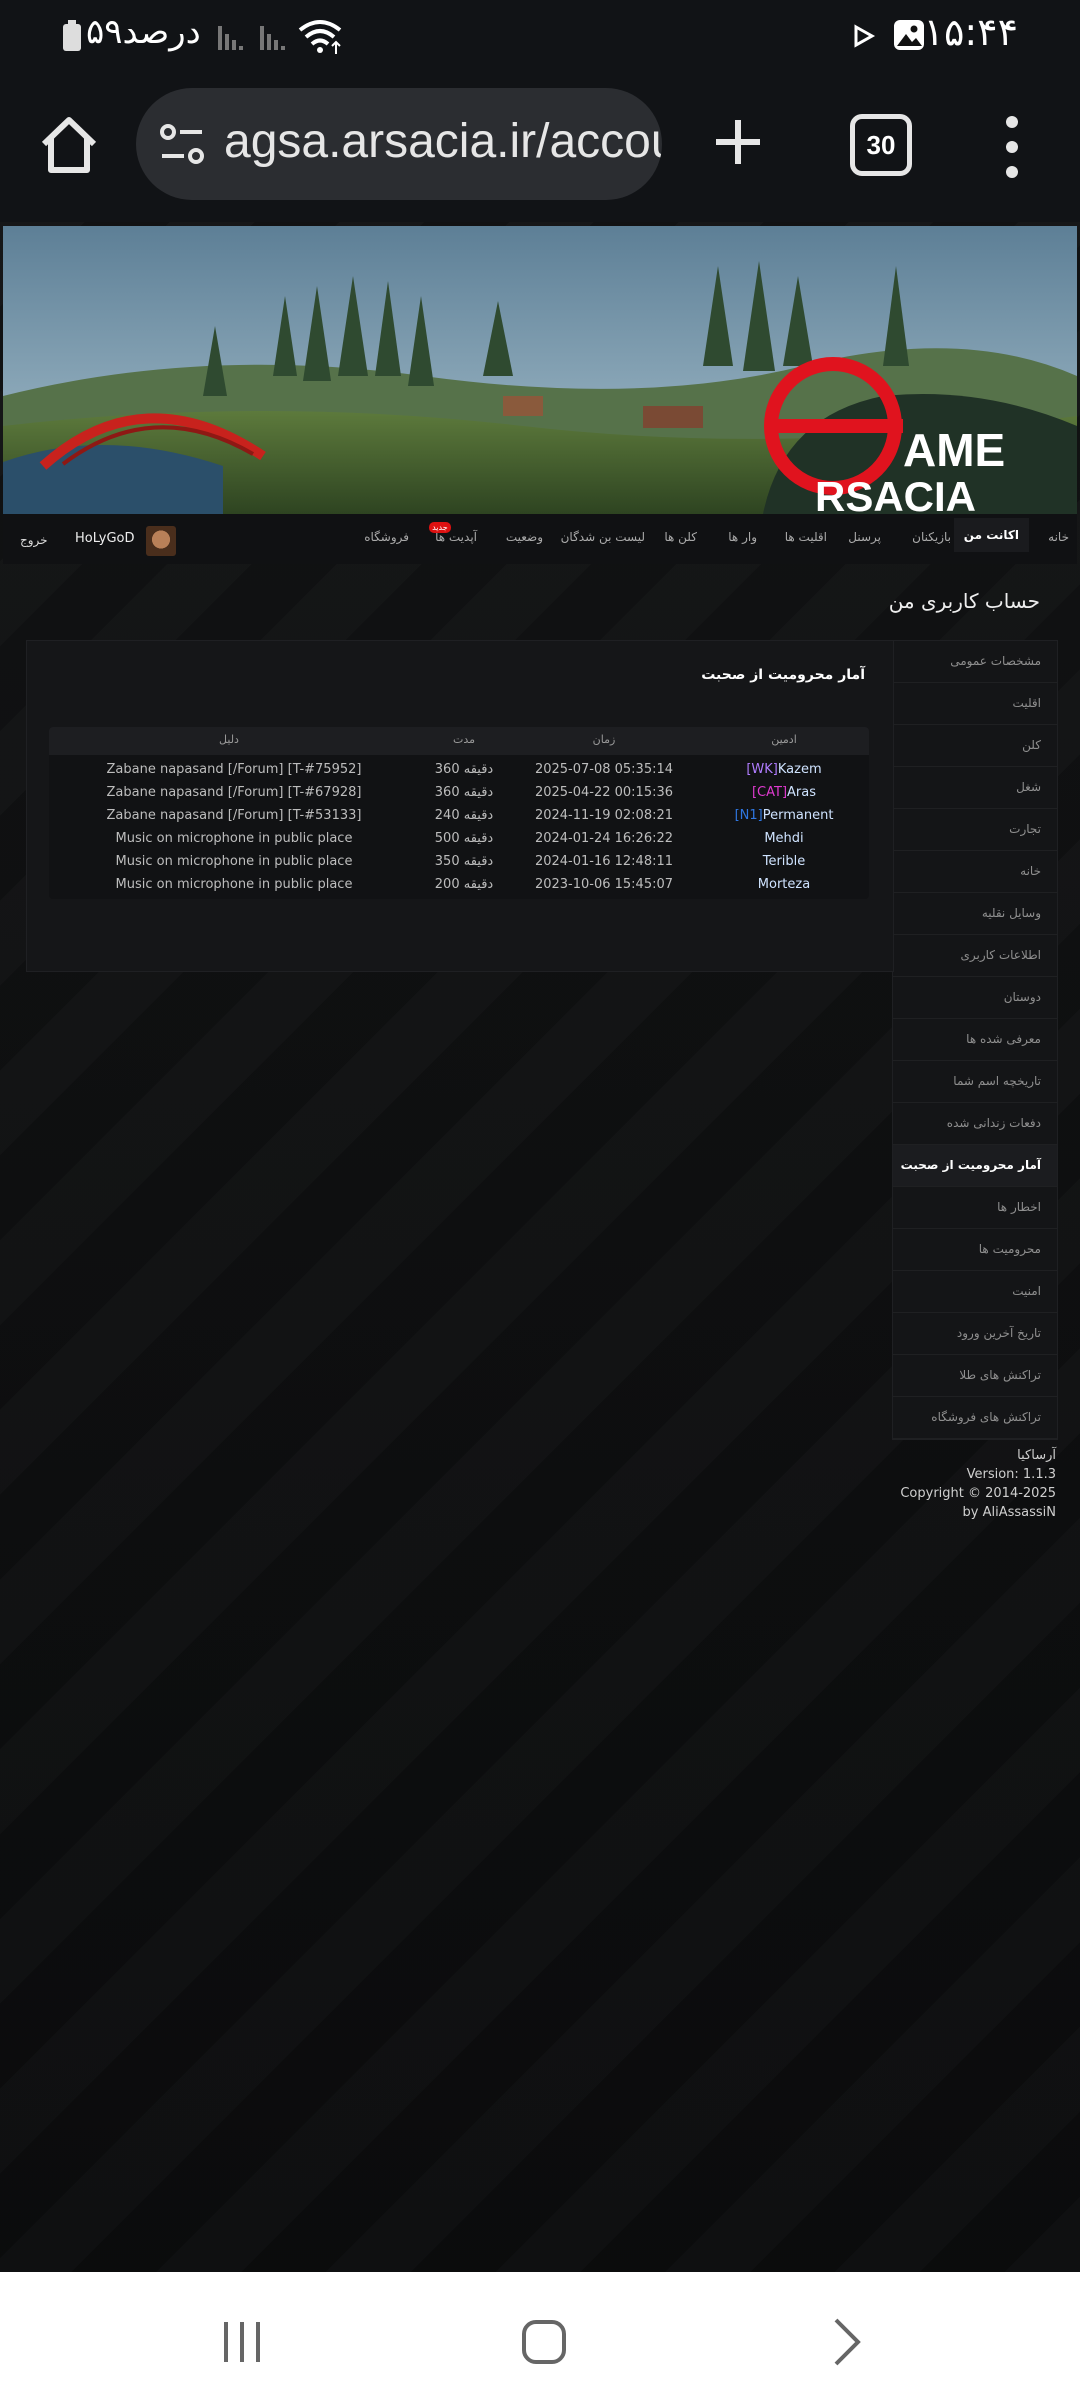 The width and height of the screenshot is (1080, 2408). Describe the element at coordinates (105, 538) in the screenshot. I see `username: HoLyGoD` at that location.